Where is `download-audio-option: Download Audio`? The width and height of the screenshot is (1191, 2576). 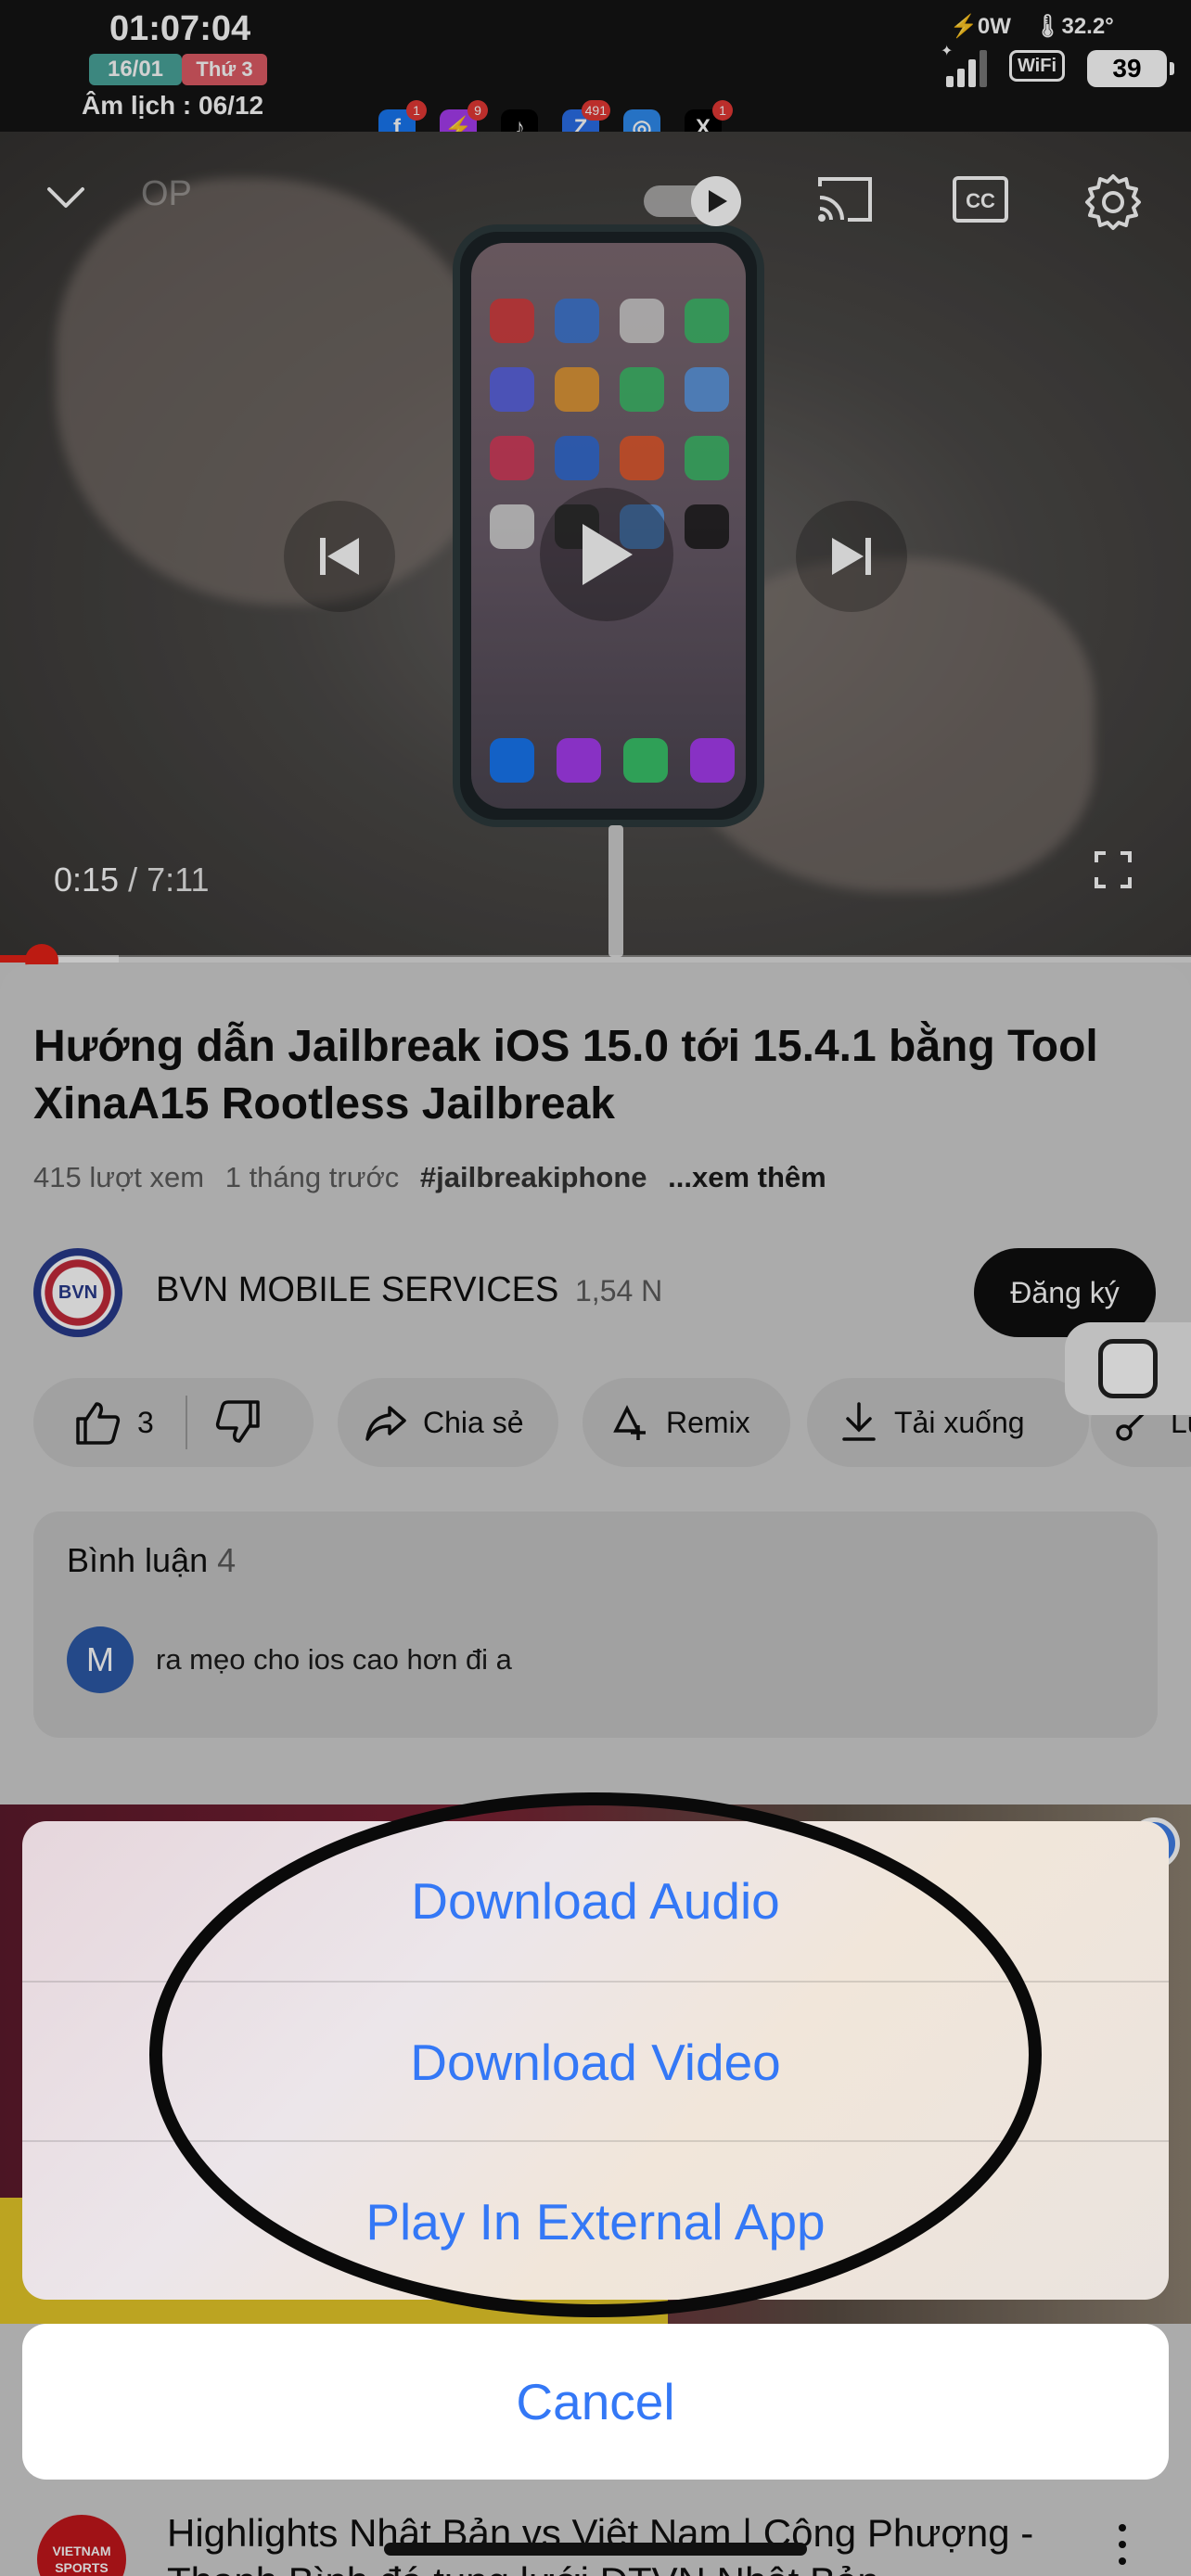
download-audio-option: Download Audio is located at coordinates (595, 1901).